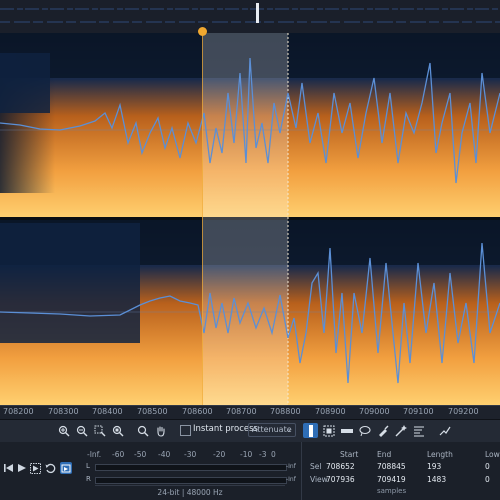 This screenshot has width=500, height=500. Describe the element at coordinates (164, 454) in the screenshot. I see `meter-scale-label: -40` at that location.